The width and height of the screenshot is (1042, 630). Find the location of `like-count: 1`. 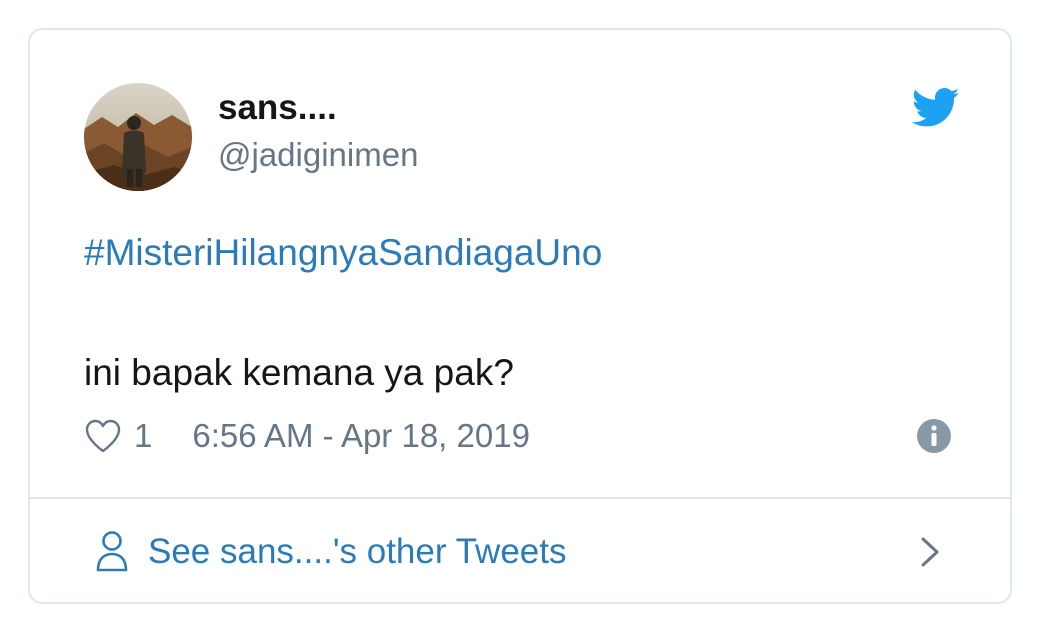

like-count: 1 is located at coordinates (143, 435).